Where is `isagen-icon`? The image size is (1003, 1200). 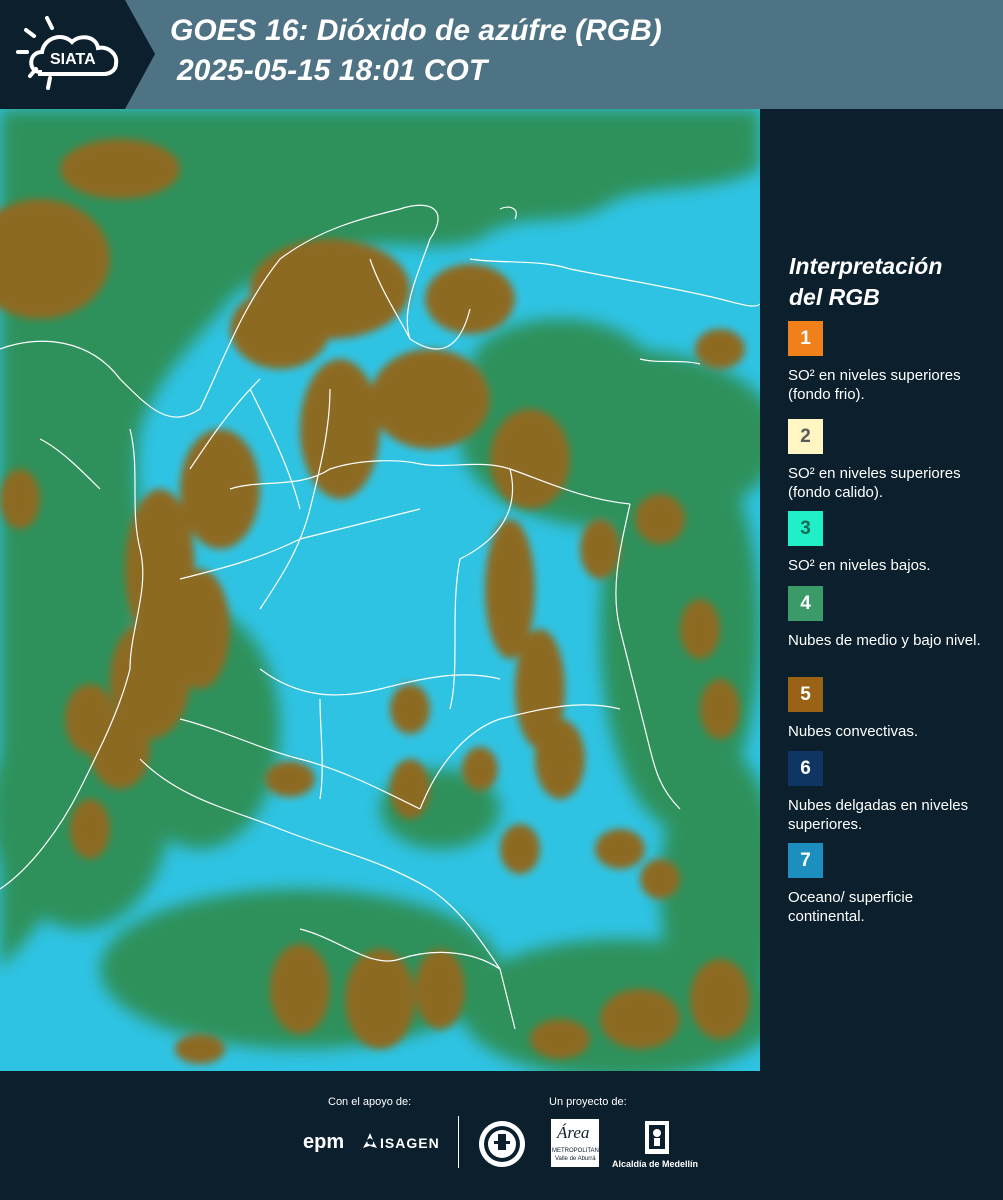
isagen-icon is located at coordinates (370, 1140).